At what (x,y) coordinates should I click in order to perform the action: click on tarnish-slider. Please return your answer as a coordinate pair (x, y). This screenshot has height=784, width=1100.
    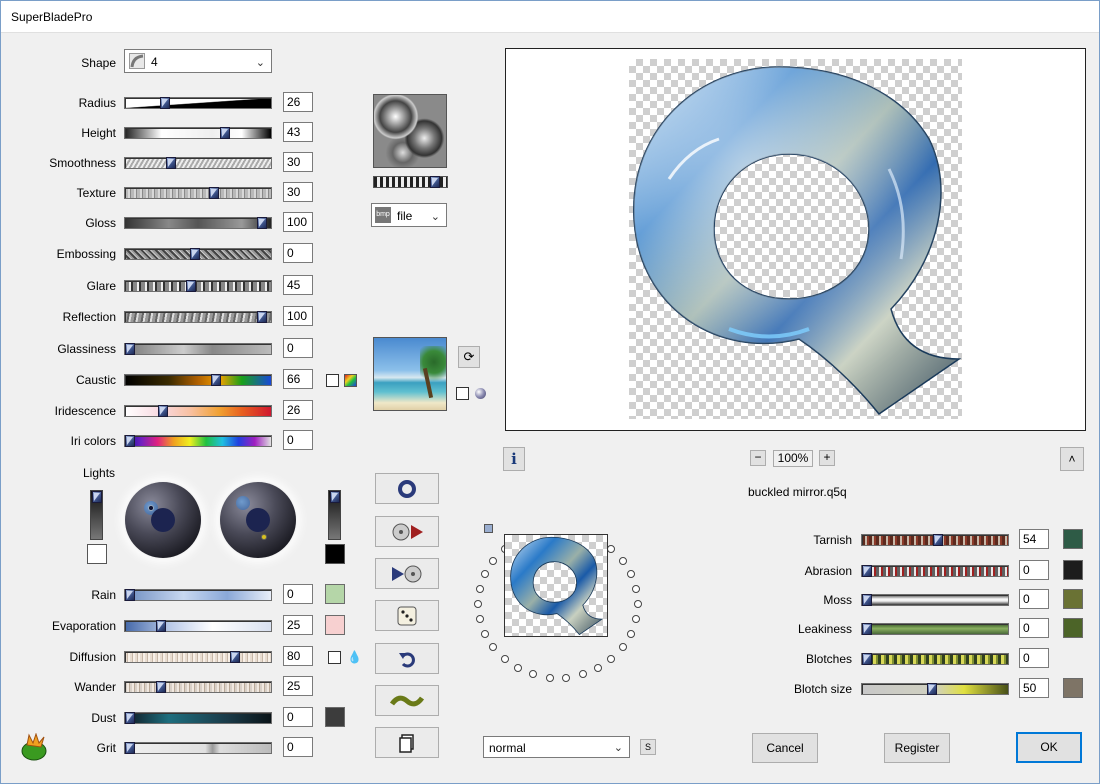
    Looking at the image, I should click on (935, 540).